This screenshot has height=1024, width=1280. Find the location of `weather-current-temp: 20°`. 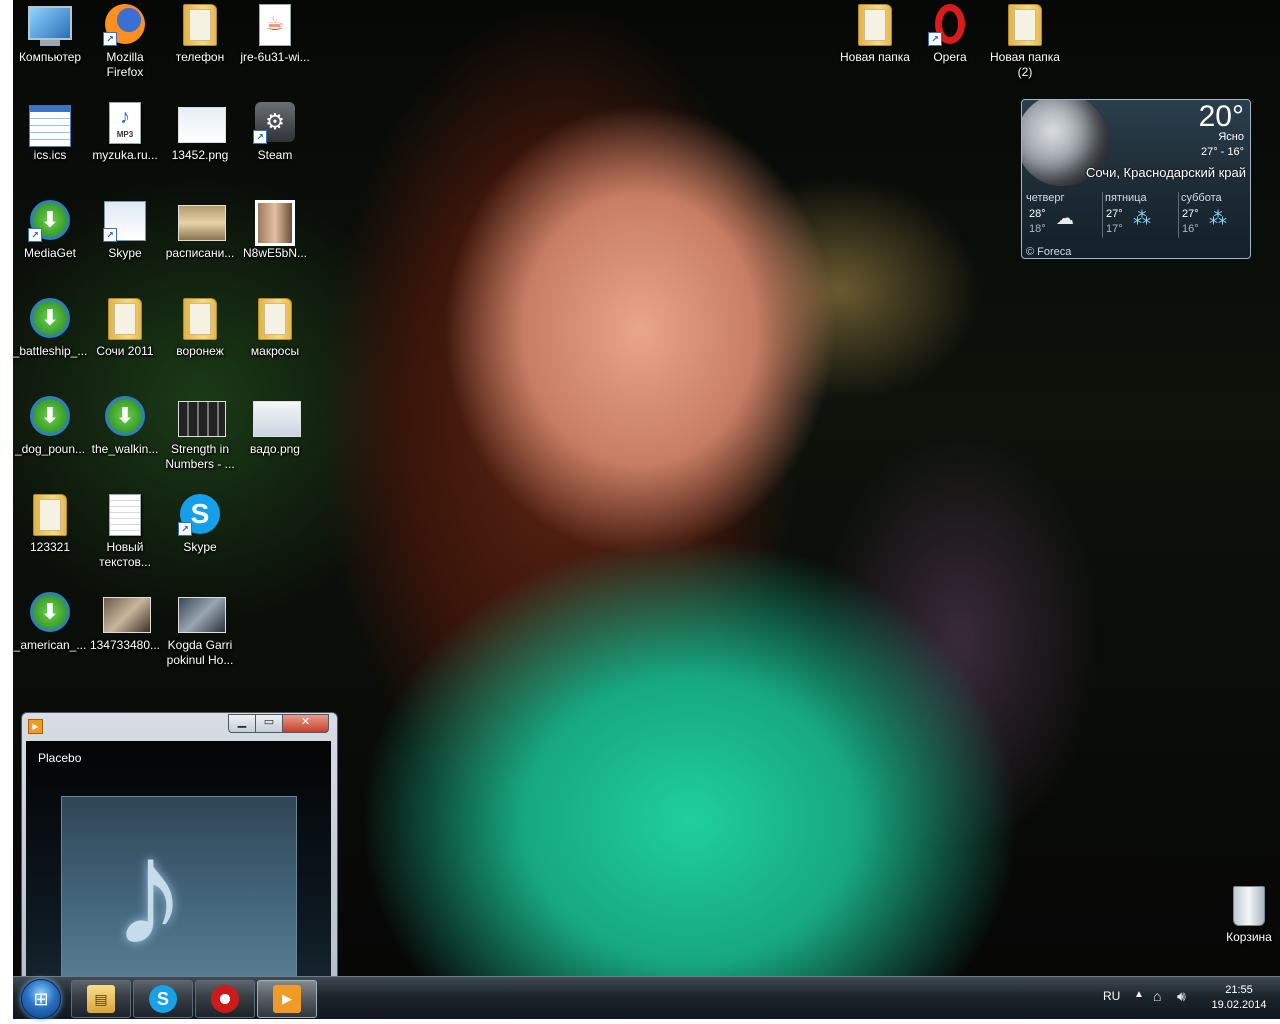

weather-current-temp: 20° is located at coordinates (1221, 116).